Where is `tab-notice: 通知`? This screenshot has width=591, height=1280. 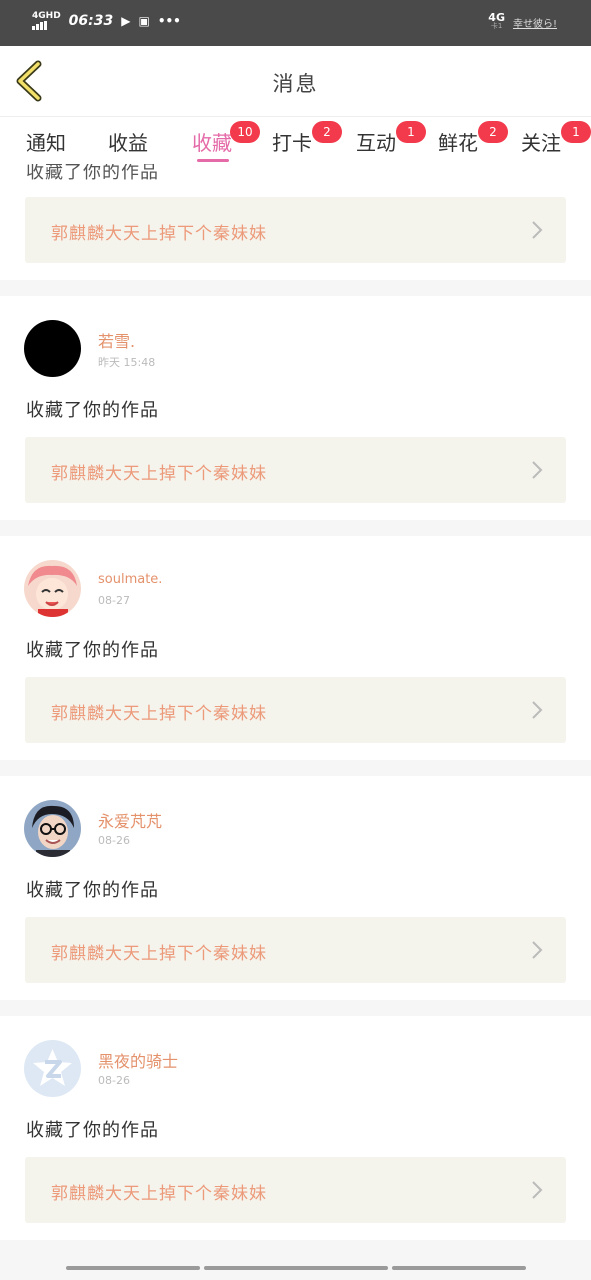 tab-notice: 通知 is located at coordinates (46, 141).